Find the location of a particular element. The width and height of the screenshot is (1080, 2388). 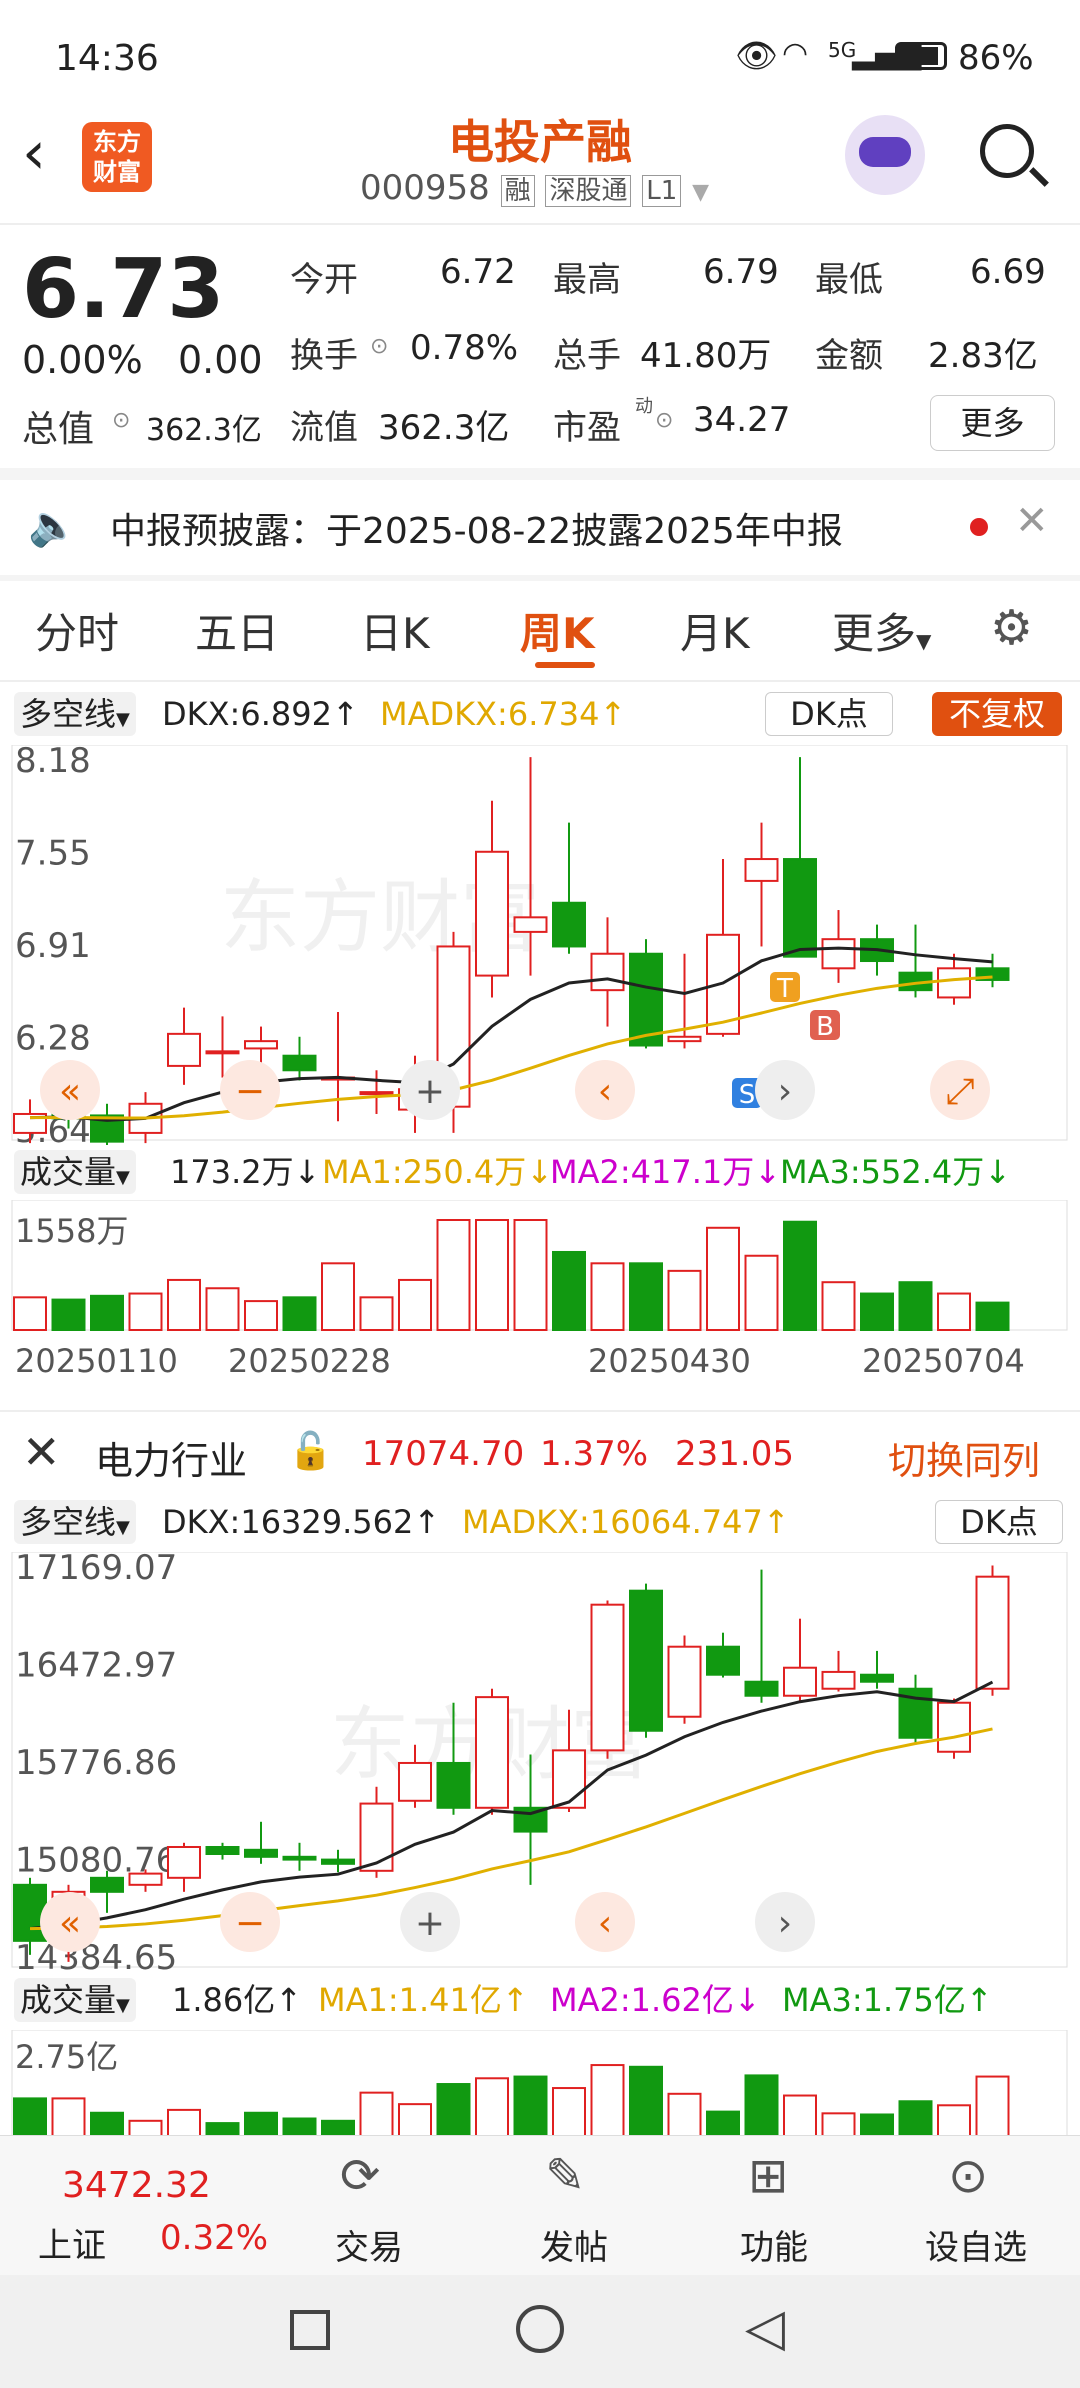

tab-more: 更多▼ is located at coordinates (881, 630).